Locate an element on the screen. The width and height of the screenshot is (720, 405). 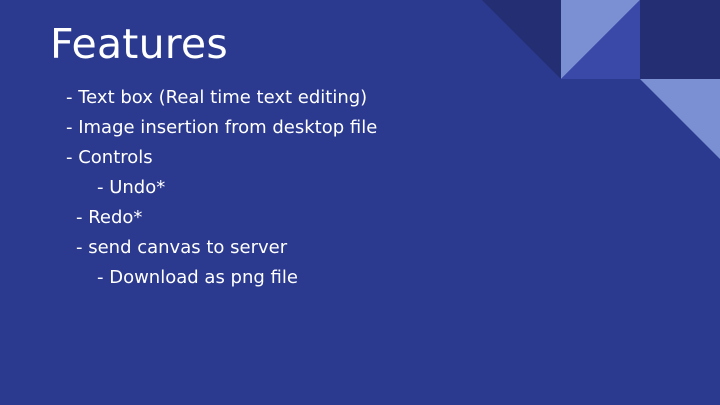
list-item: - send canvas to server is located at coordinates (182, 247).